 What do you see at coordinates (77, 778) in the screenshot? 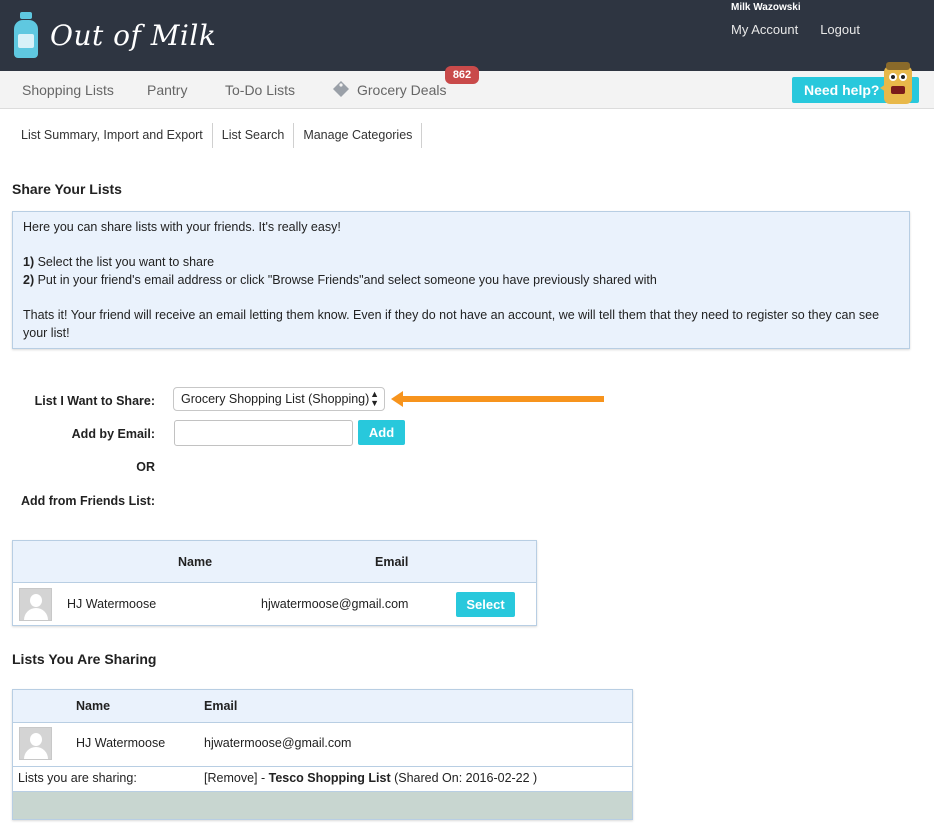
I see `lists-sharing-label: Lists you are sharing:` at bounding box center [77, 778].